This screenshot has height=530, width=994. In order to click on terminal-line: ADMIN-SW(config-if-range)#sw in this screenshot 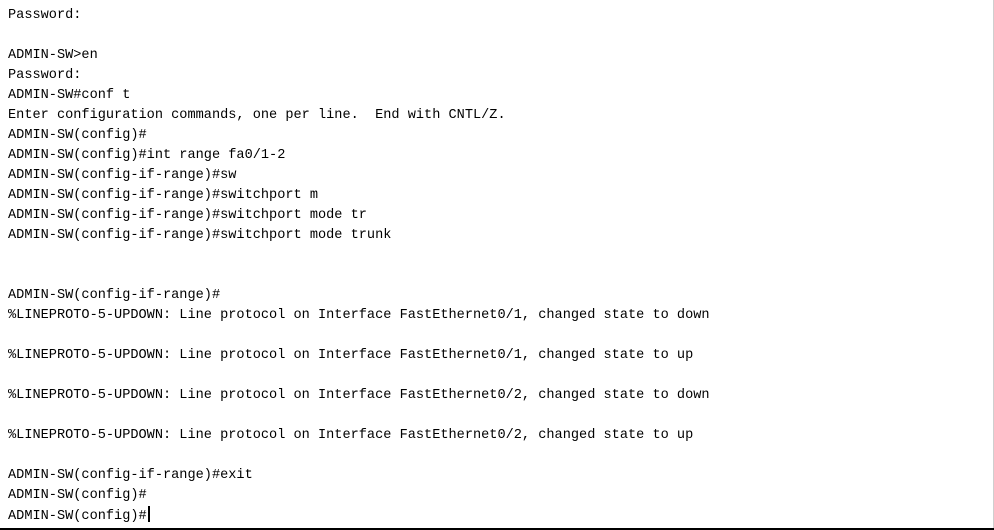, I will do `click(122, 175)`.